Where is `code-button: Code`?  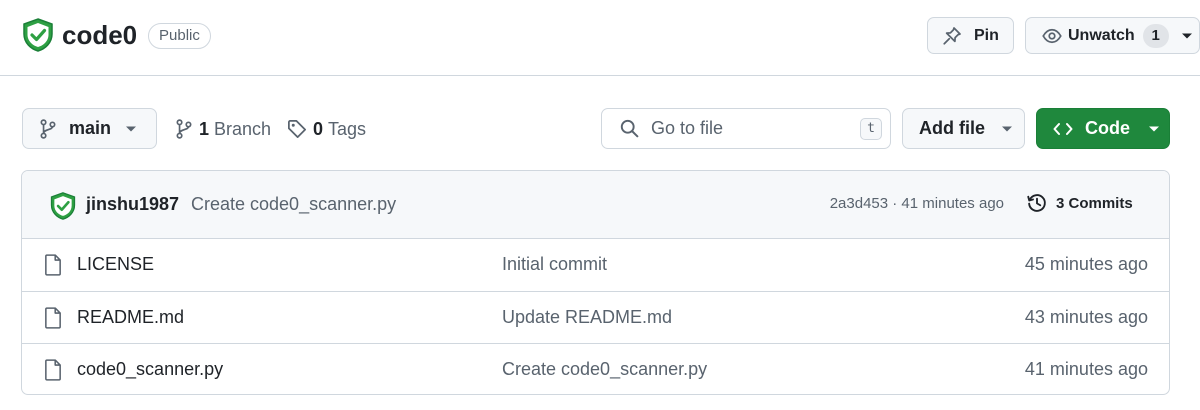 code-button: Code is located at coordinates (1103, 128).